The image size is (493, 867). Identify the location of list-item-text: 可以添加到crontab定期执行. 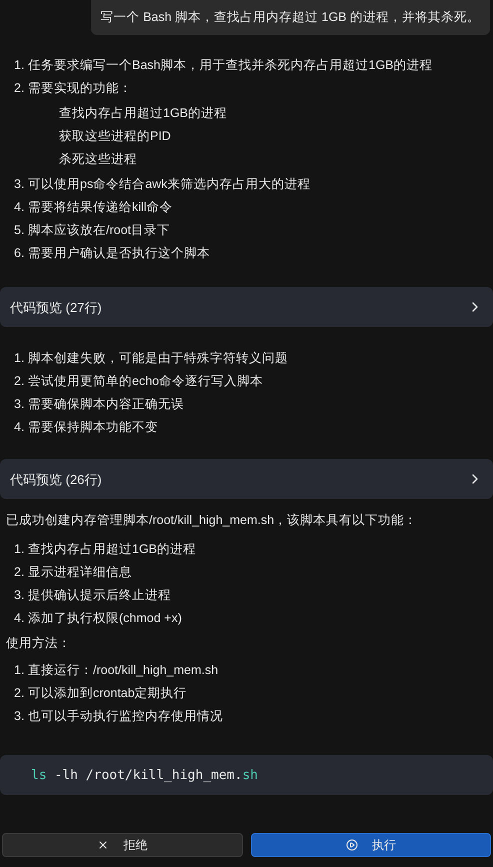
(107, 693).